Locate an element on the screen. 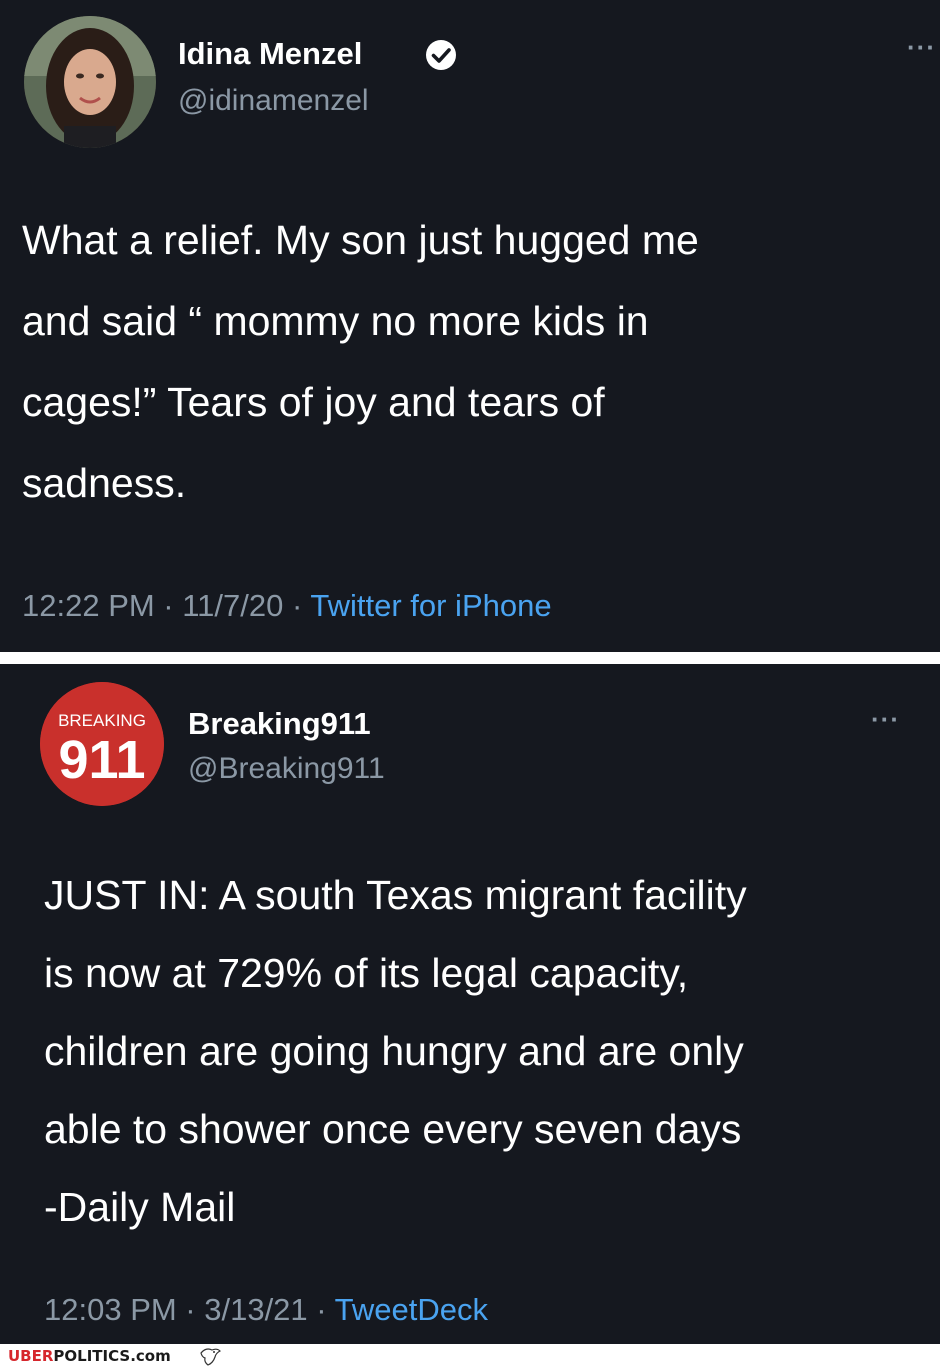  display-name: Idina Menzel is located at coordinates (270, 54).